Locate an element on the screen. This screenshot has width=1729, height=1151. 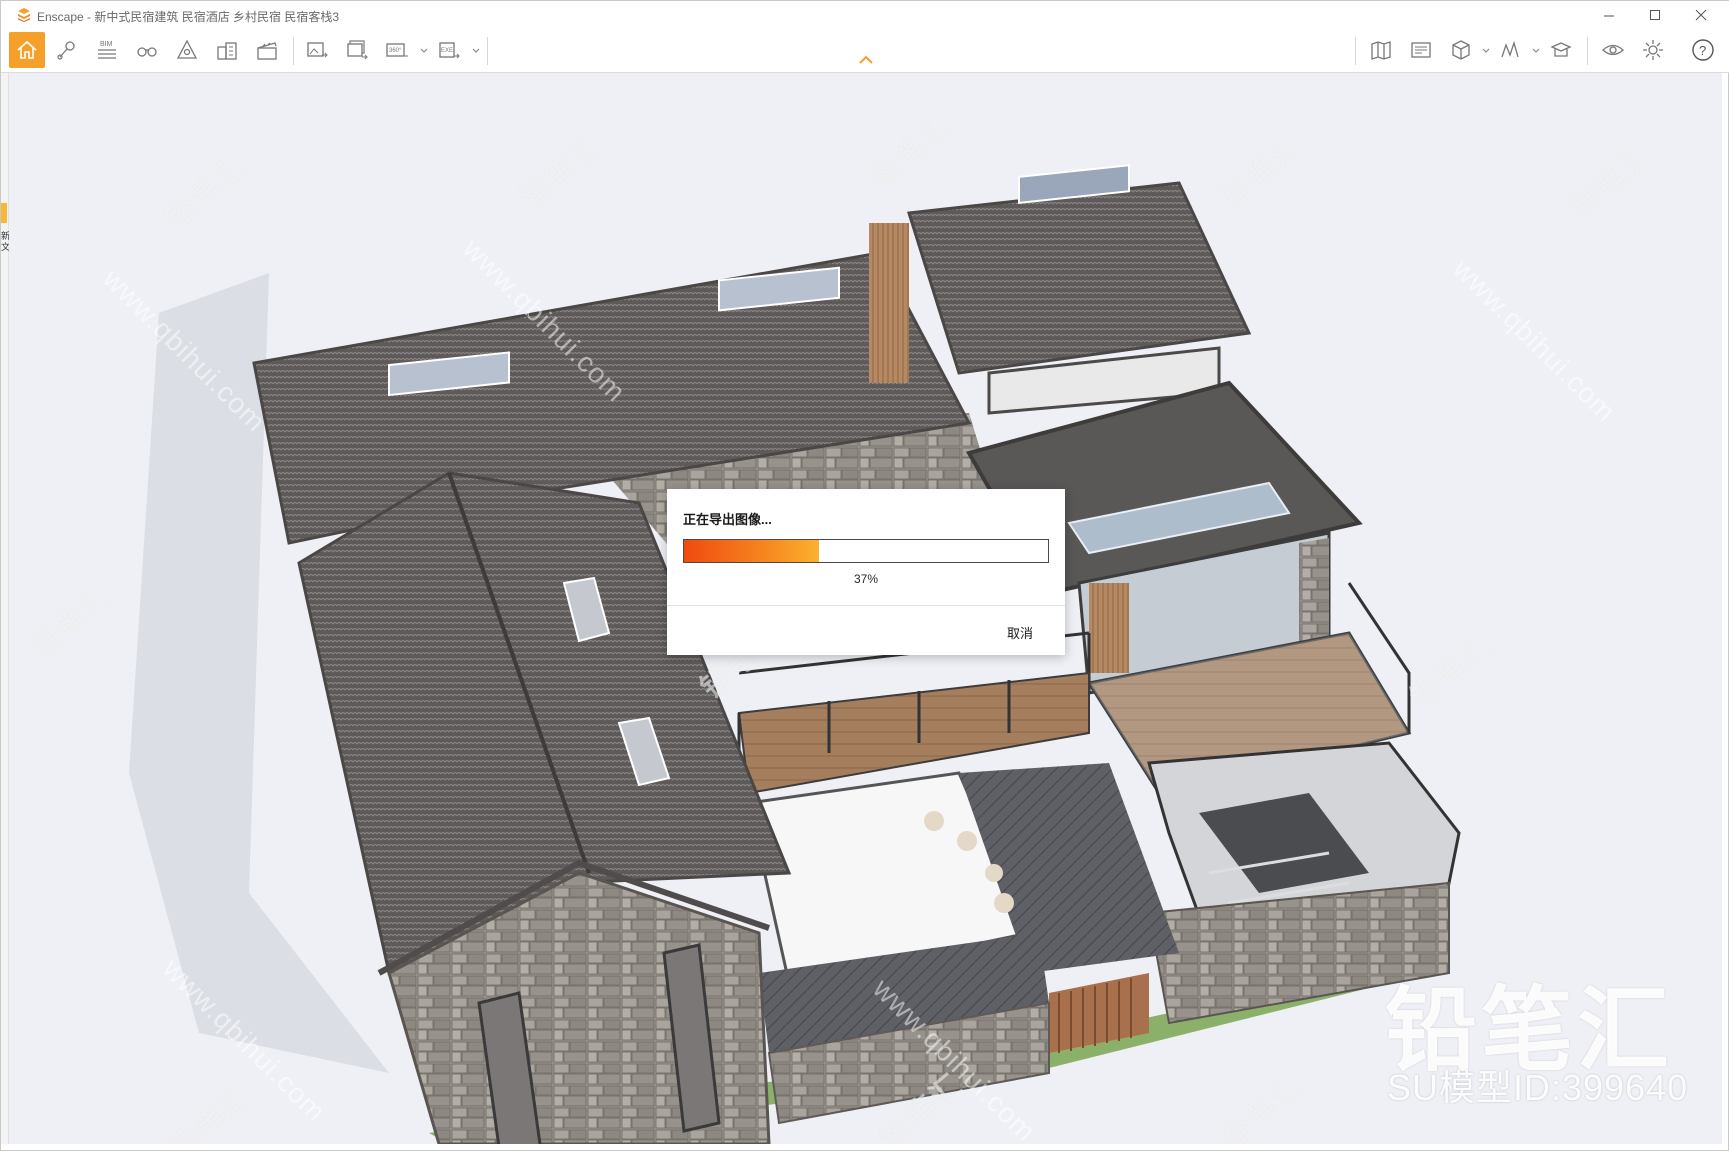
main-toolbar: BIM 360° EXE ? is located at coordinates (865, 51).